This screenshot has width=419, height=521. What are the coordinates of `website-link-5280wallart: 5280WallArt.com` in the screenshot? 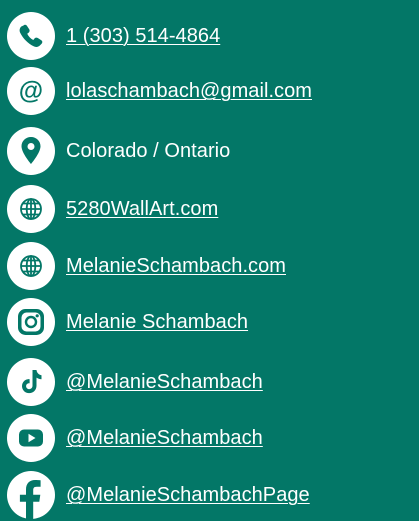 It's located at (142, 209).